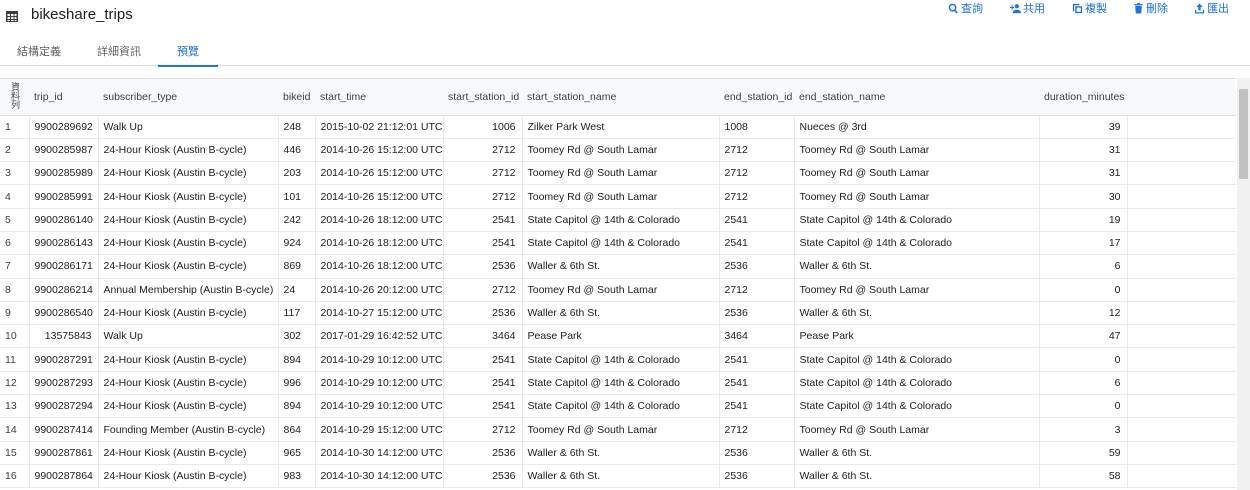 The width and height of the screenshot is (1250, 490). What do you see at coordinates (64, 429) in the screenshot?
I see `trip-id-cell: 9900287414` at bounding box center [64, 429].